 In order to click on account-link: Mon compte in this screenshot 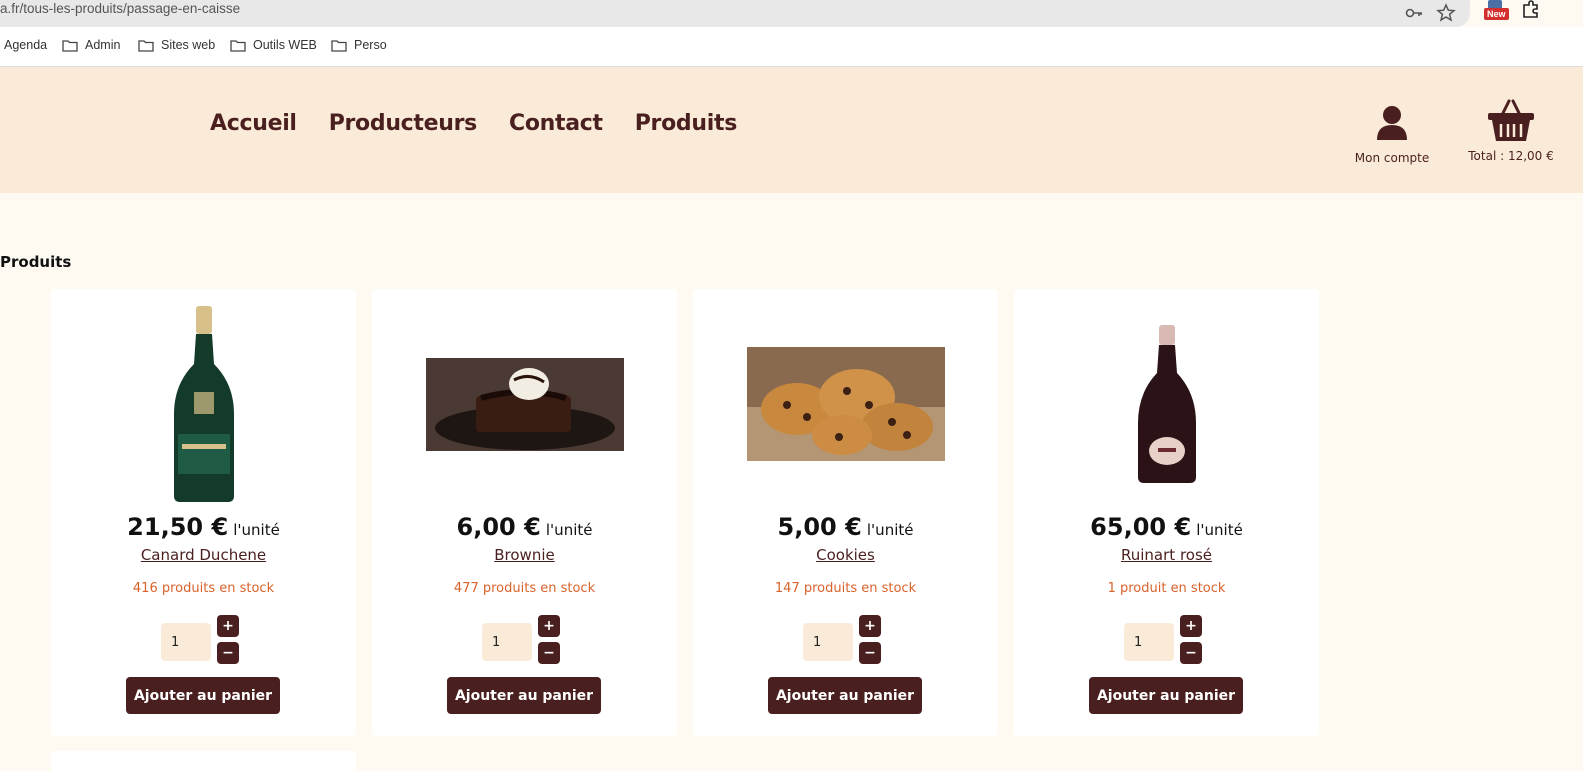, I will do `click(1392, 135)`.